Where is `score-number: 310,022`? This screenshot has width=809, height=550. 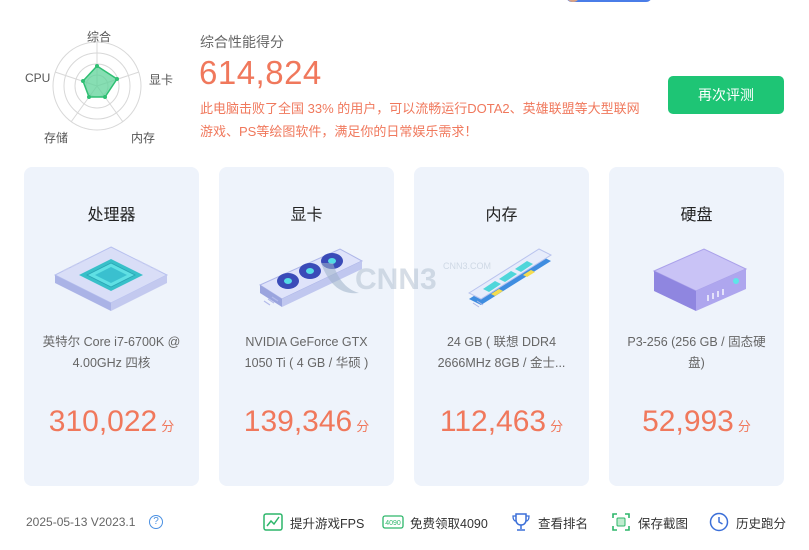 score-number: 310,022 is located at coordinates (103, 421).